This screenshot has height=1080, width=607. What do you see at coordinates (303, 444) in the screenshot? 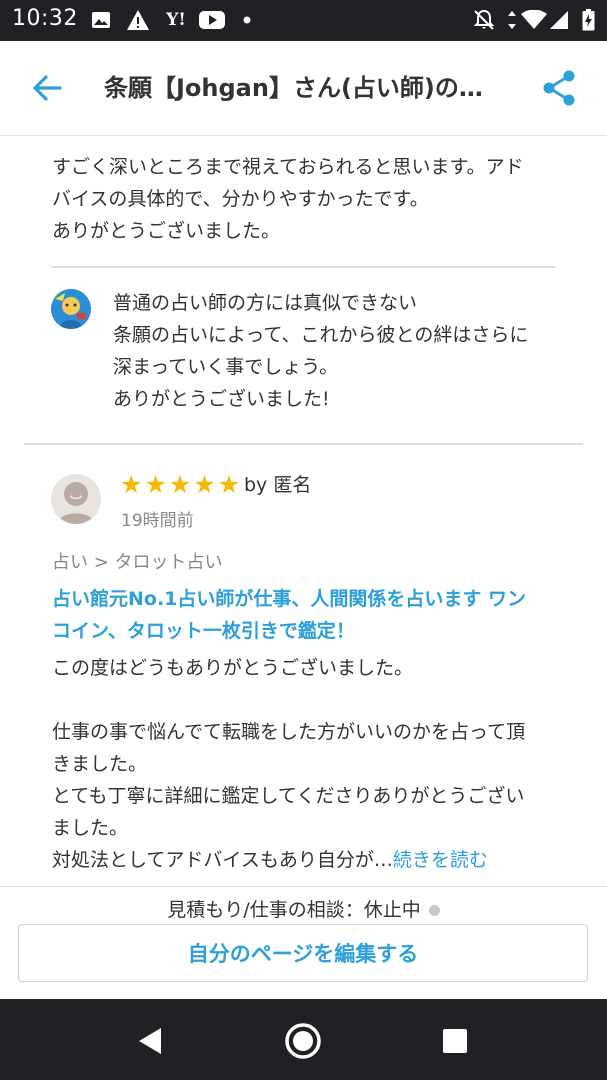
I see `review-divider` at bounding box center [303, 444].